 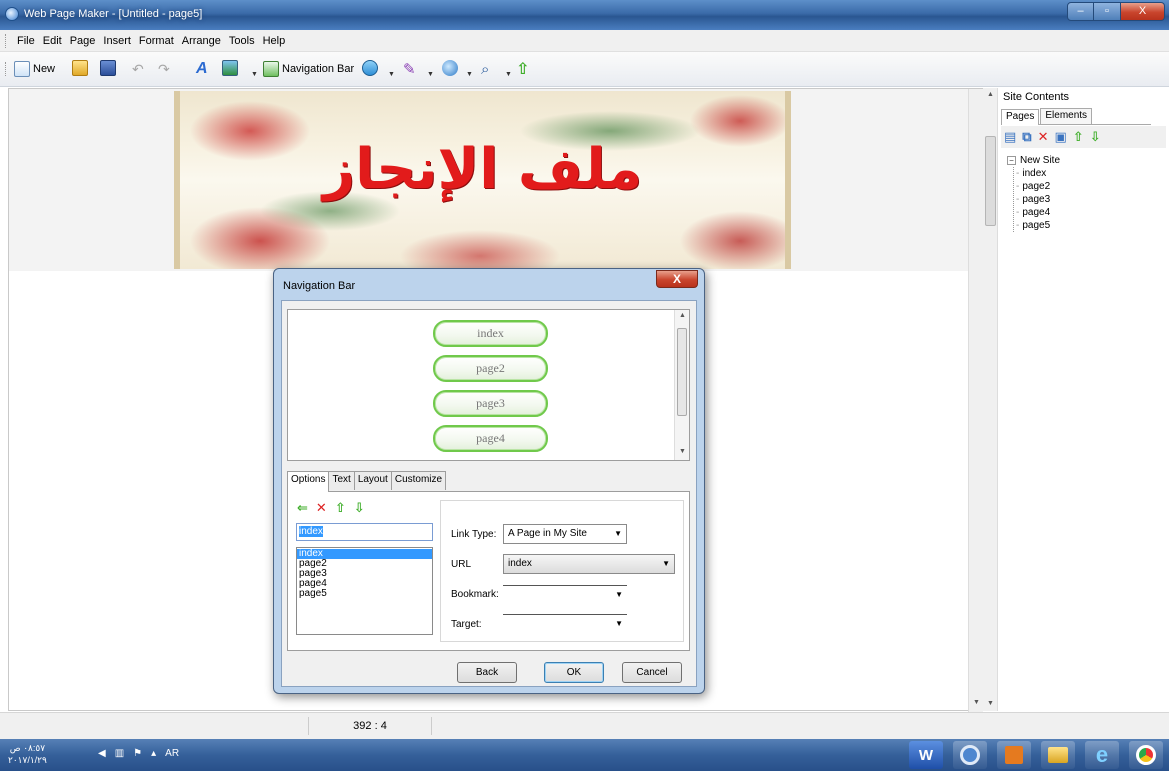 What do you see at coordinates (652, 672) in the screenshot?
I see `cancel-button: Cancel` at bounding box center [652, 672].